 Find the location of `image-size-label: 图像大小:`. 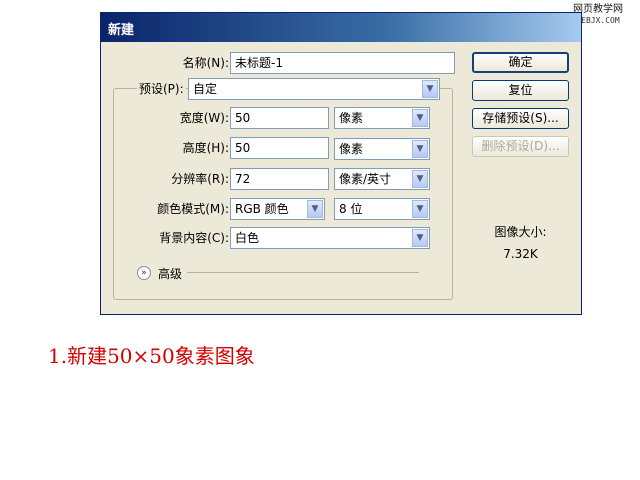

image-size-label: 图像大小: is located at coordinates (520, 232).